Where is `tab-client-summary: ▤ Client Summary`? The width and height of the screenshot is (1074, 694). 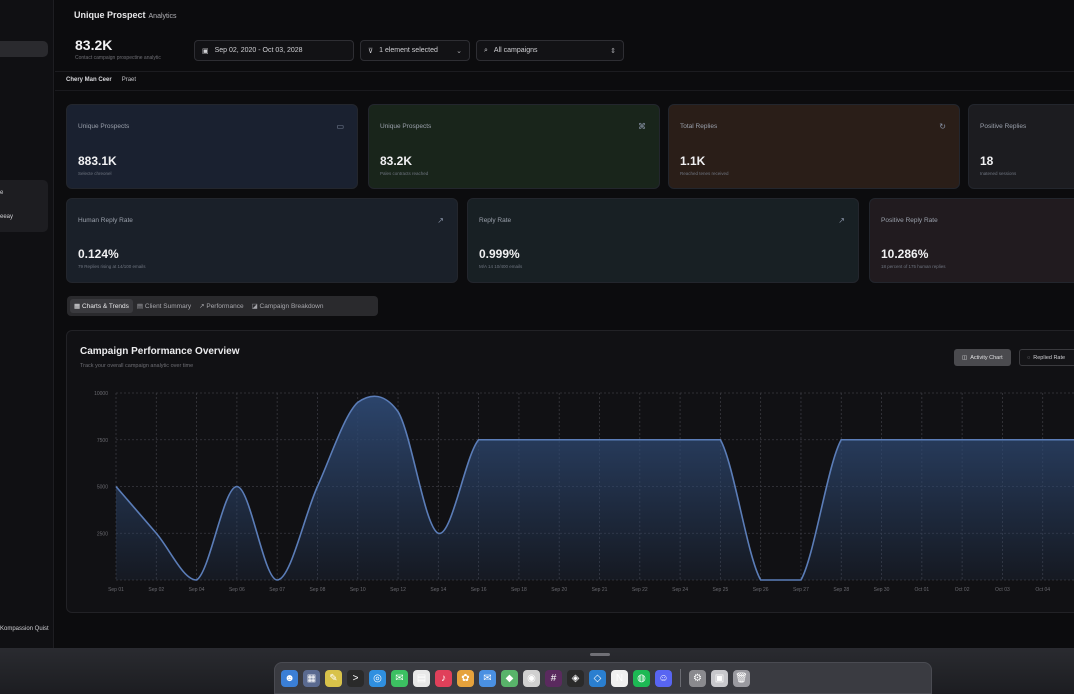 tab-client-summary: ▤ Client Summary is located at coordinates (164, 306).